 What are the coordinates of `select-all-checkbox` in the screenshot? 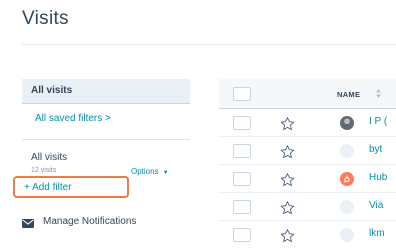 It's located at (242, 94).